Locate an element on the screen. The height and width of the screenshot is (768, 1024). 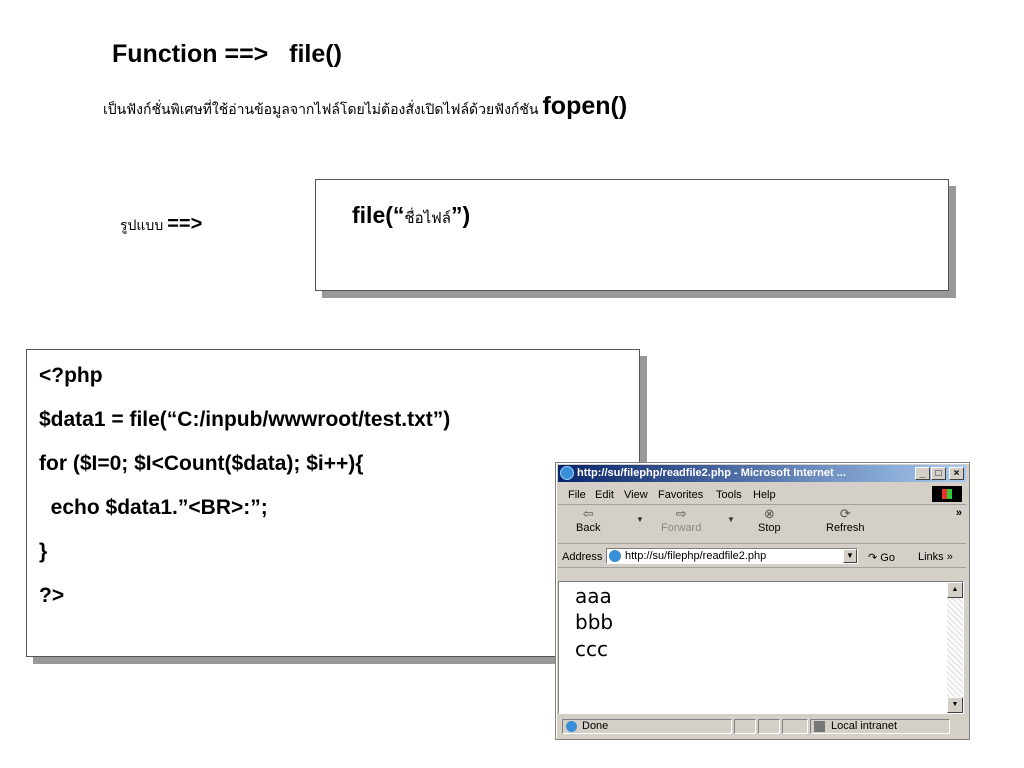
back-arrow-icon: ⇦ is located at coordinates (588, 513).